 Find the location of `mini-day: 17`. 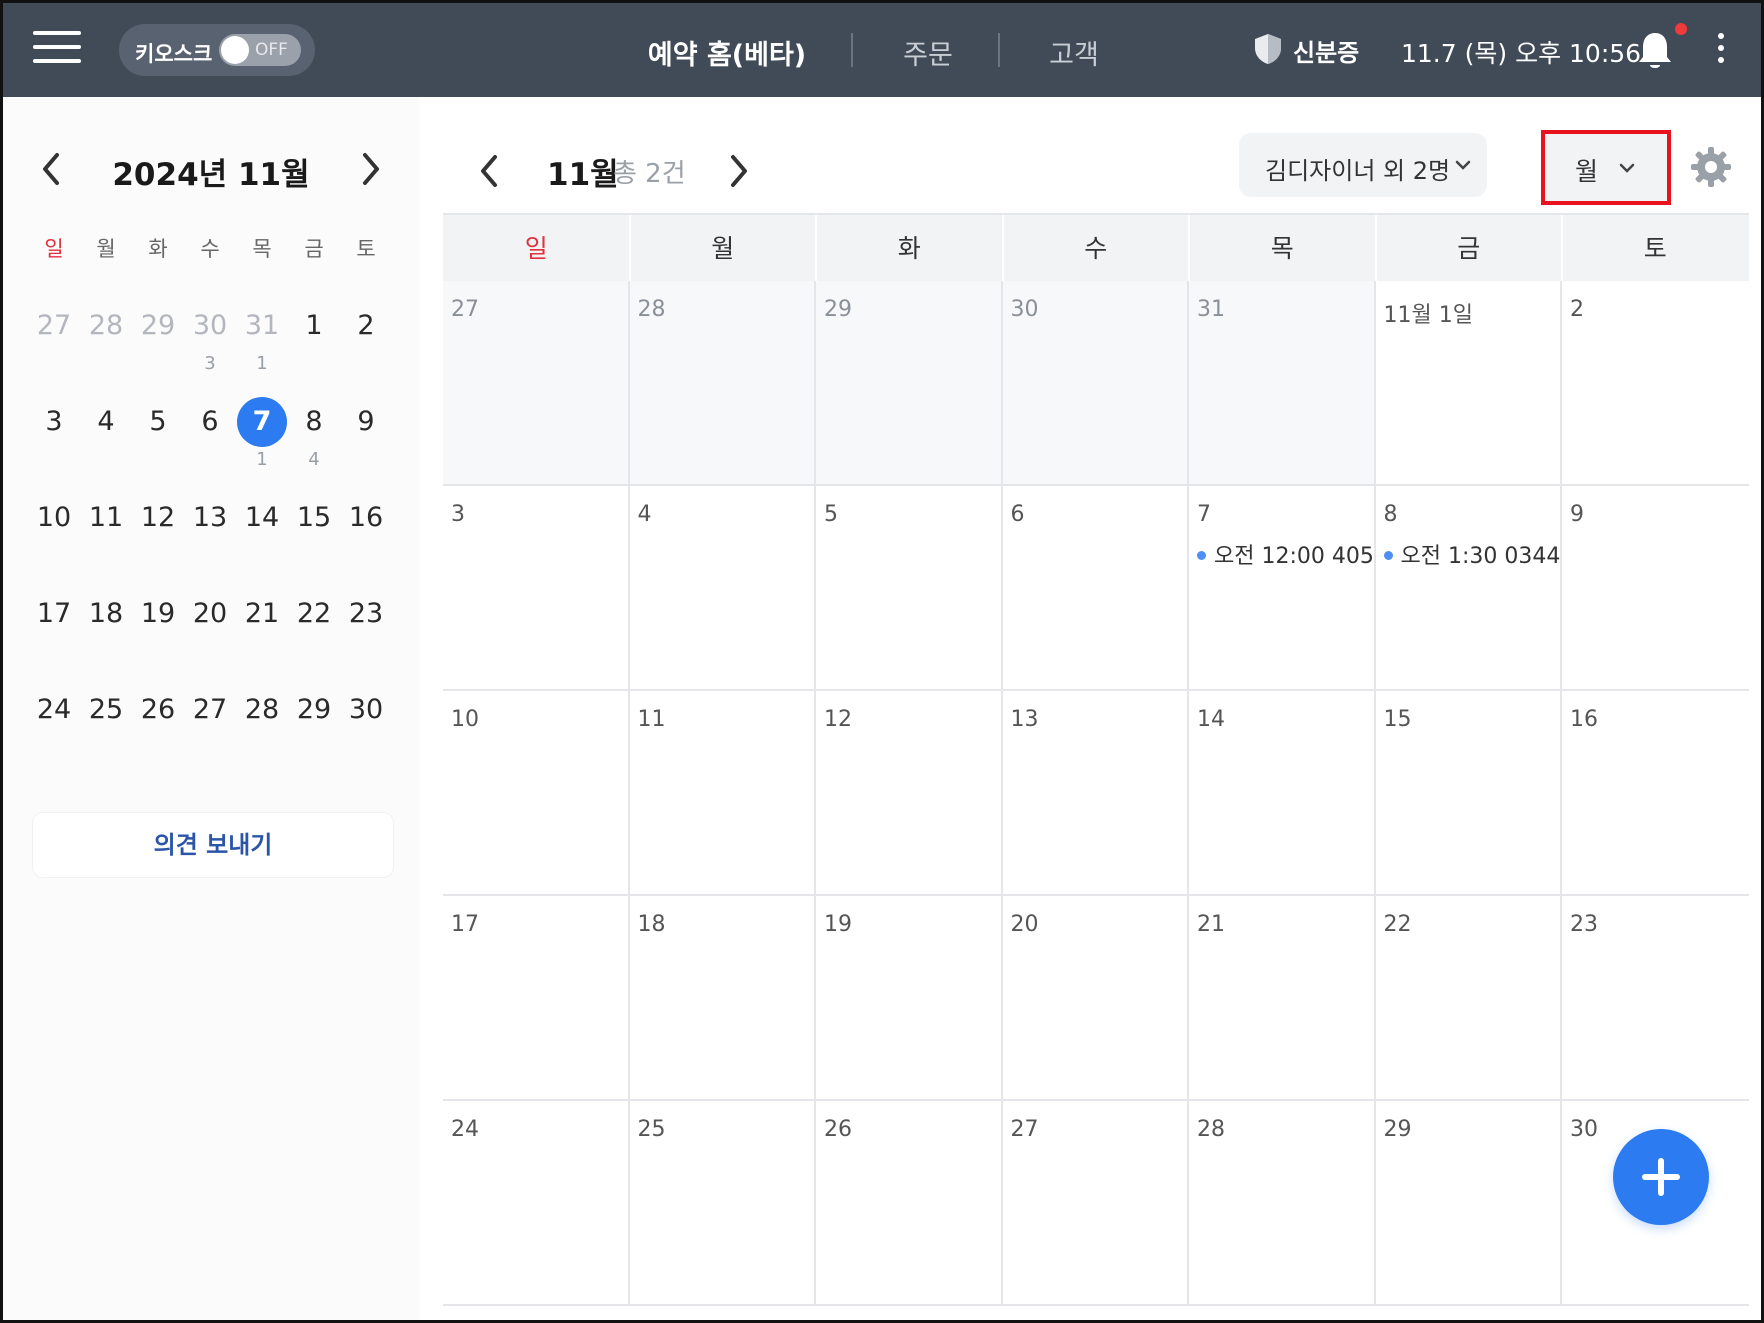

mini-day: 17 is located at coordinates (54, 614).